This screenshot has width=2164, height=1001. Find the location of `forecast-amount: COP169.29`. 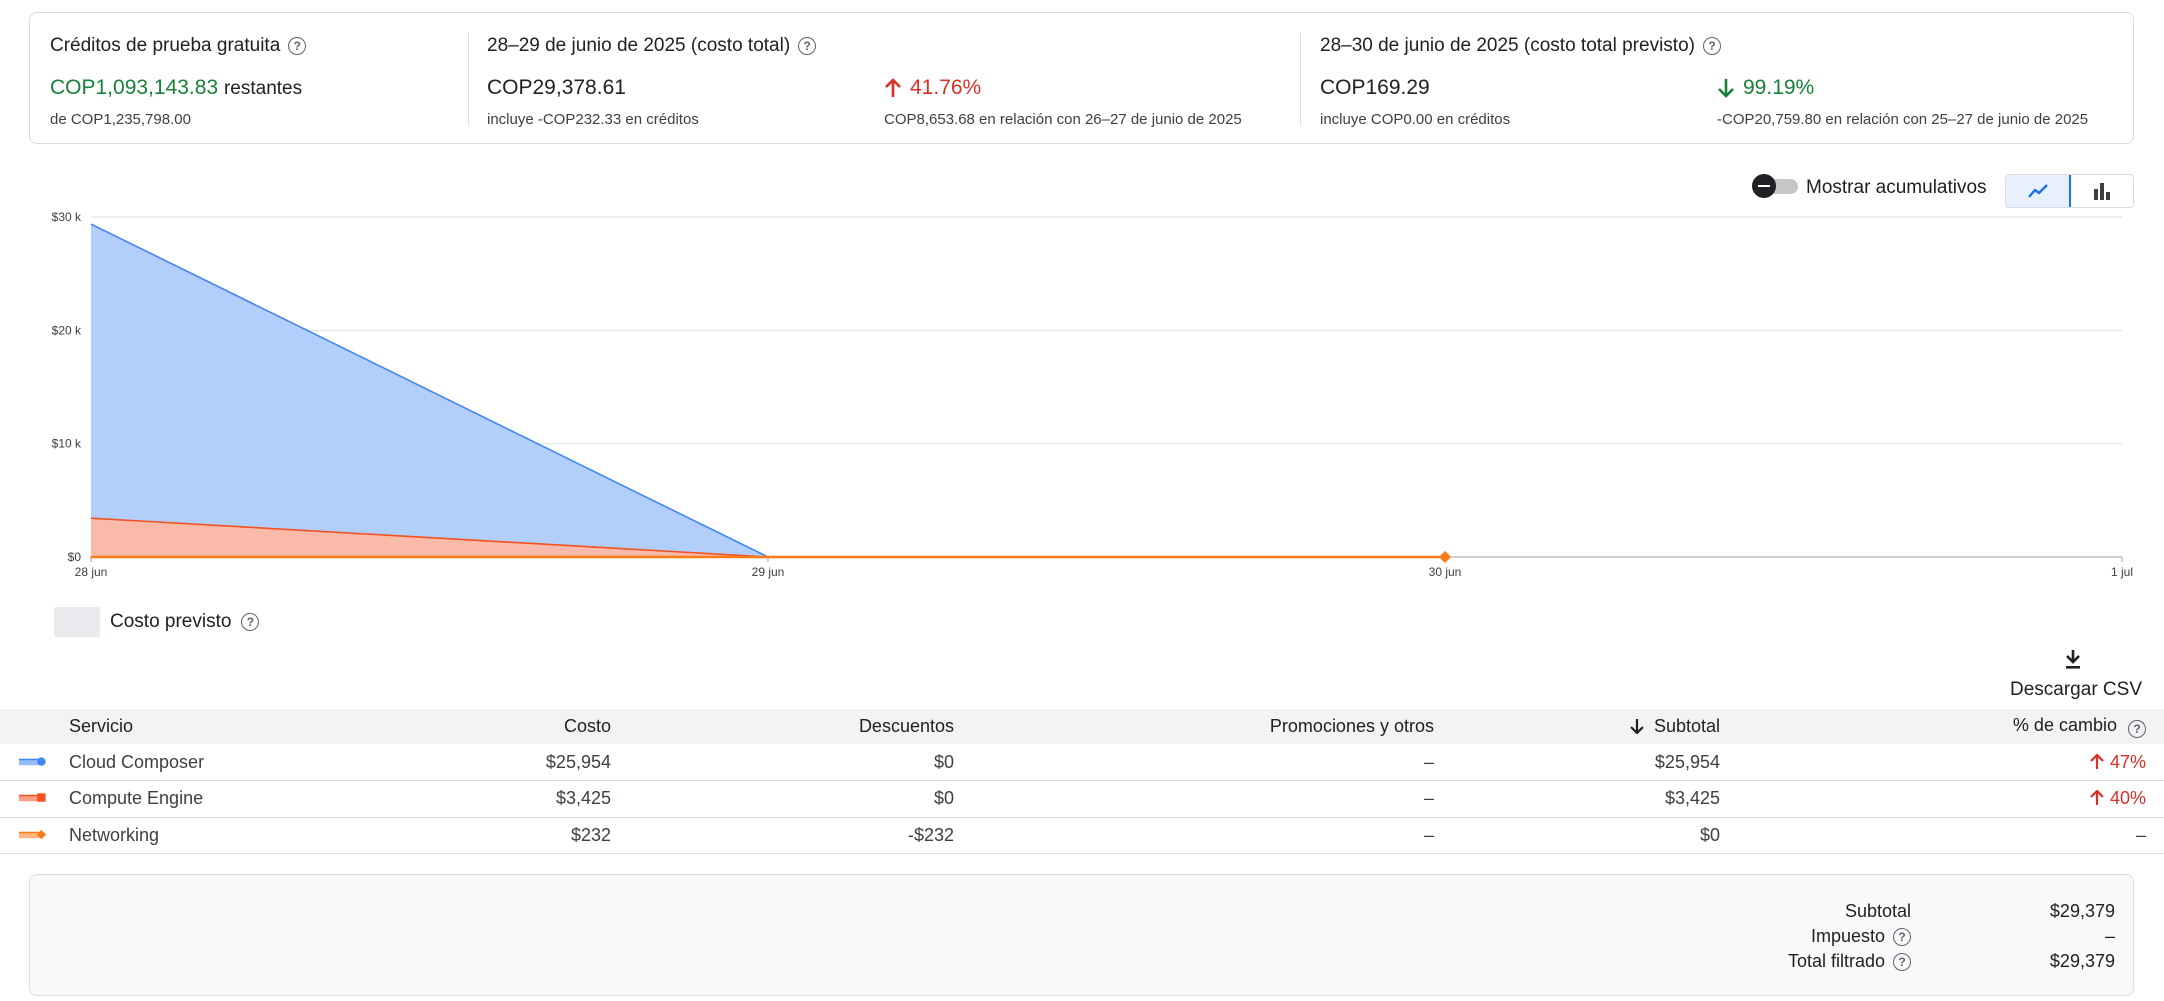

forecast-amount: COP169.29 is located at coordinates (1375, 87).